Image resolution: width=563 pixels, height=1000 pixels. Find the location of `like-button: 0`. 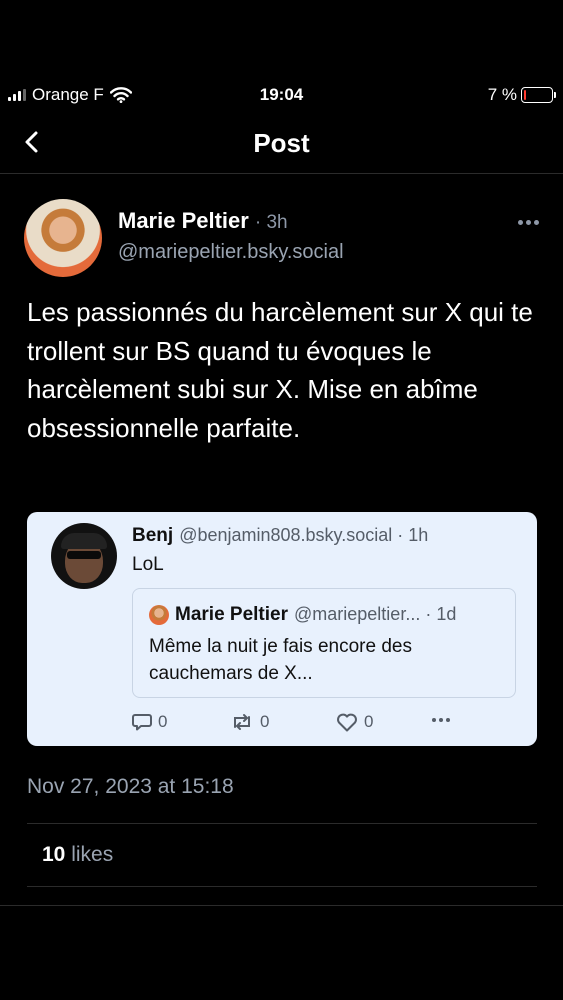

like-button: 0 is located at coordinates (354, 722).